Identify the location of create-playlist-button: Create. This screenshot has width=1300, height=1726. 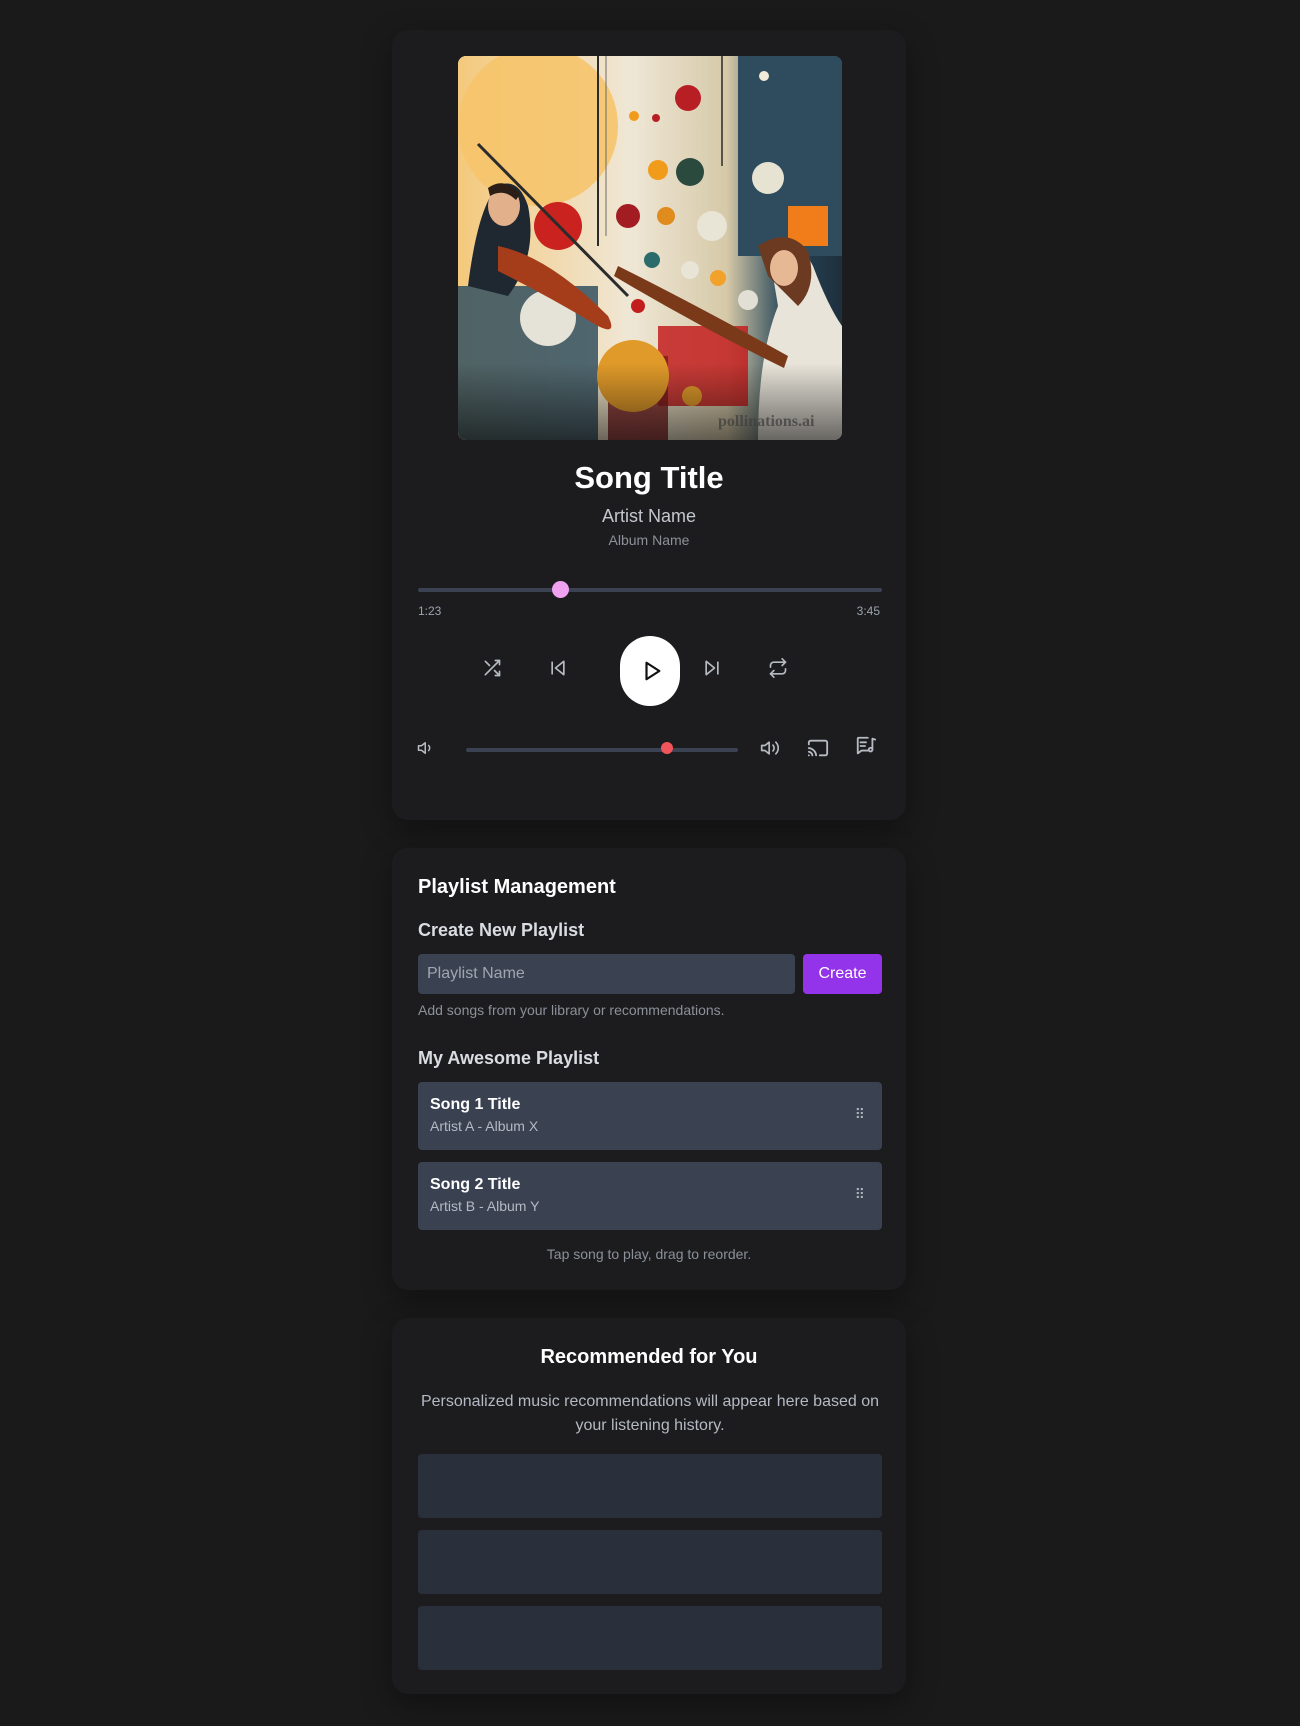
(842, 974).